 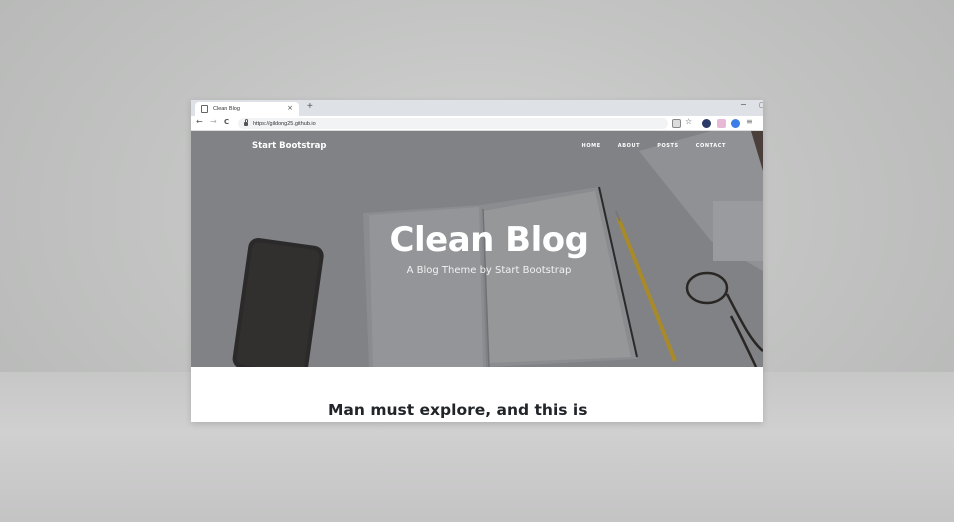 I want to click on notebook-illustration, so click(x=500, y=276).